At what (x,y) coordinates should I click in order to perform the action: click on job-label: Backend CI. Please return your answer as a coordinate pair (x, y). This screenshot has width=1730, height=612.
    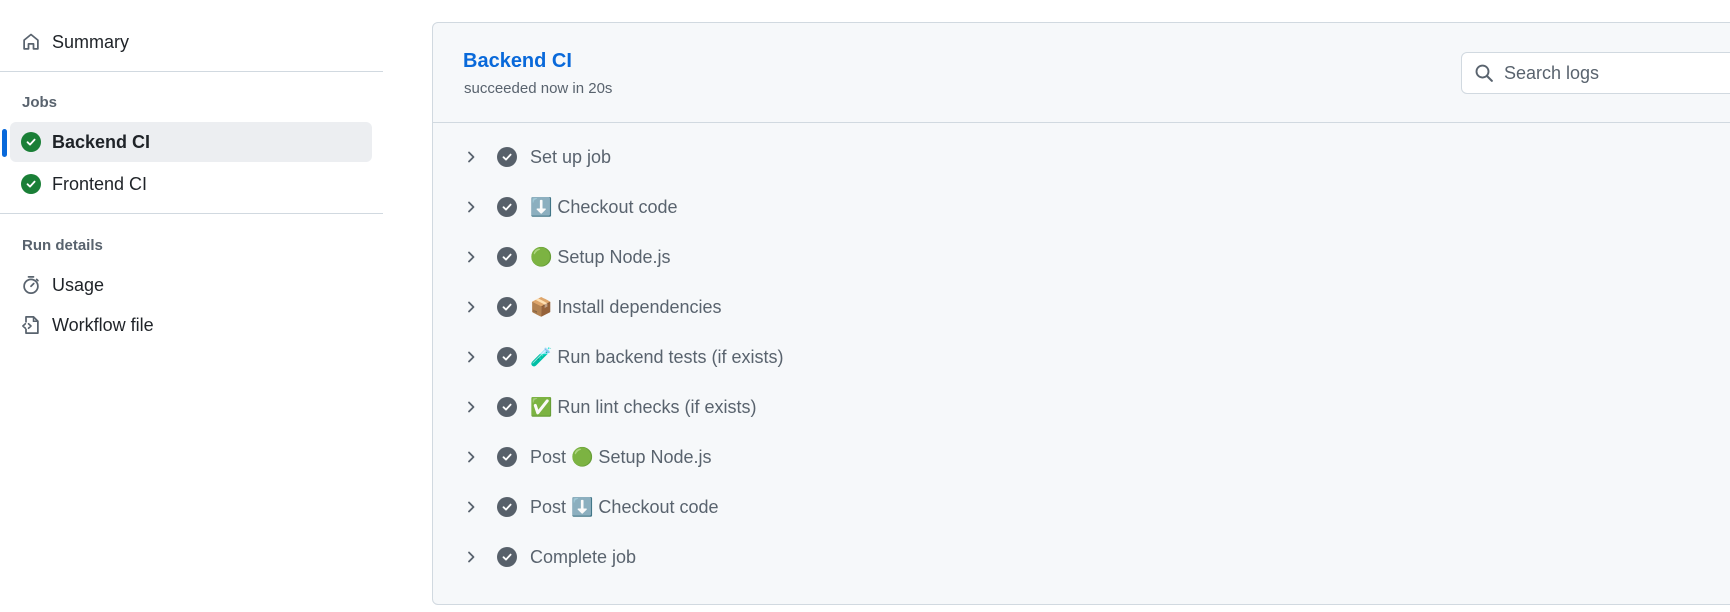
    Looking at the image, I should click on (101, 141).